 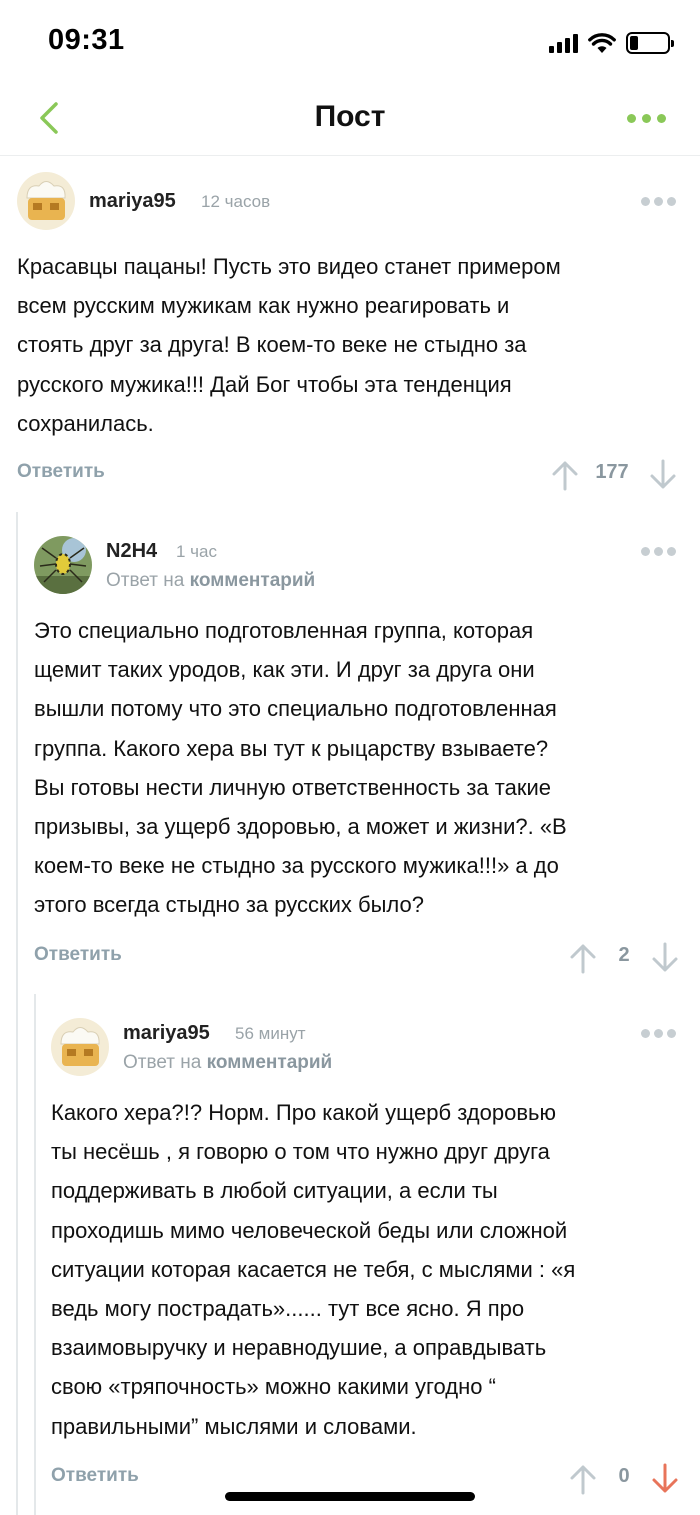 What do you see at coordinates (624, 1476) in the screenshot?
I see `vote-score: 0` at bounding box center [624, 1476].